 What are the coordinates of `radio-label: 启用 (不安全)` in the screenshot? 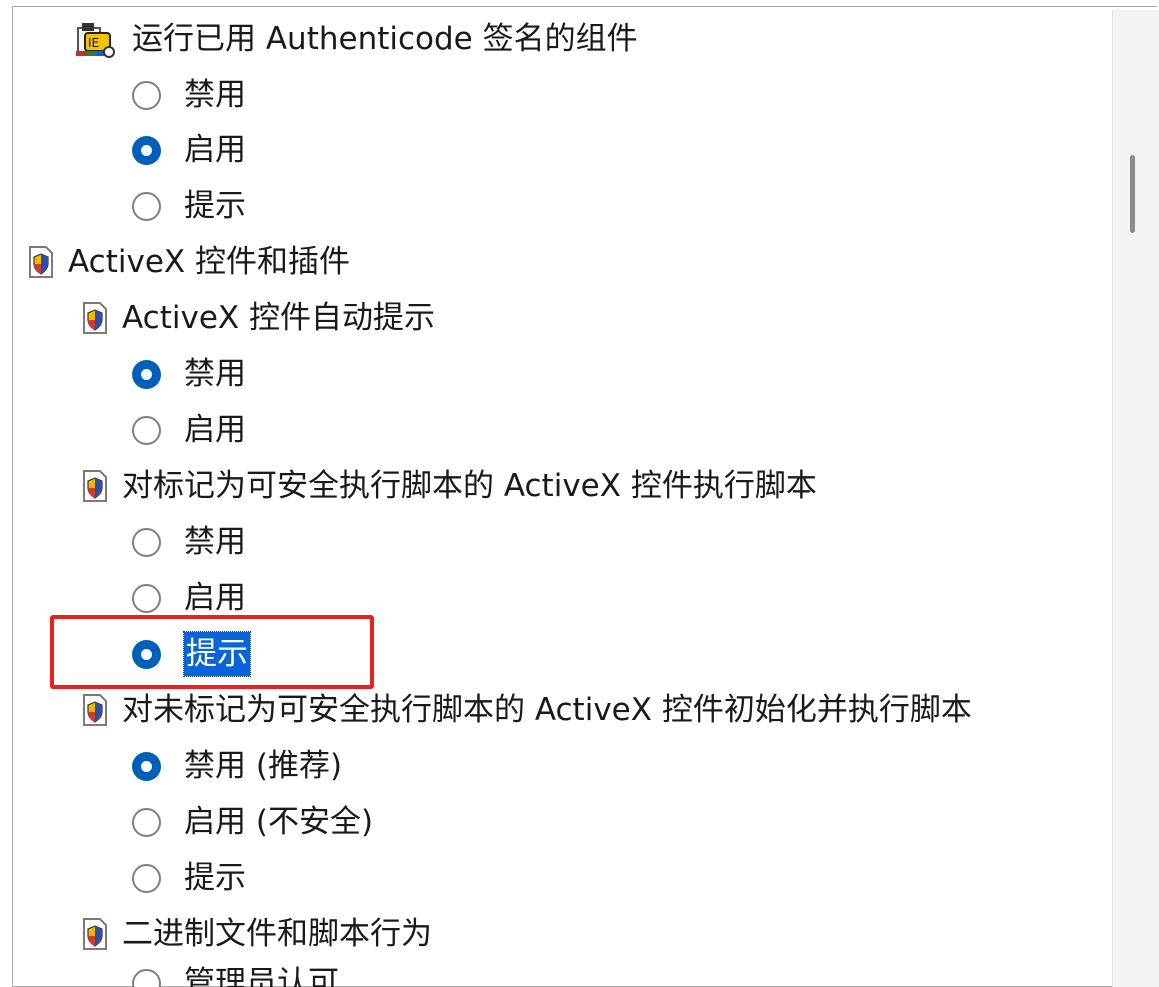 It's located at (278, 822).